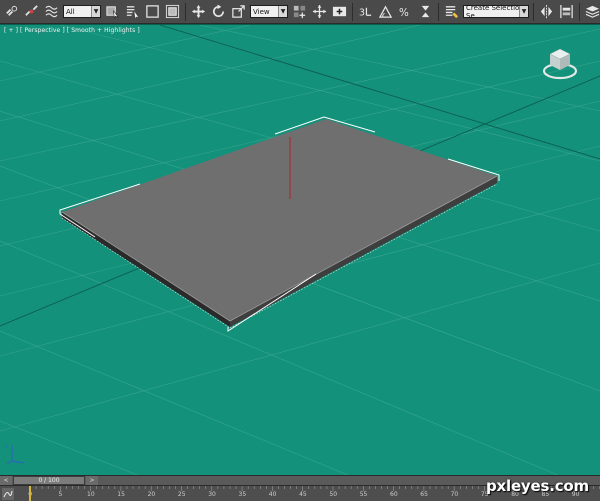 This screenshot has width=600, height=501. Describe the element at coordinates (30, 493) in the screenshot. I see `current-frame-marker` at that location.